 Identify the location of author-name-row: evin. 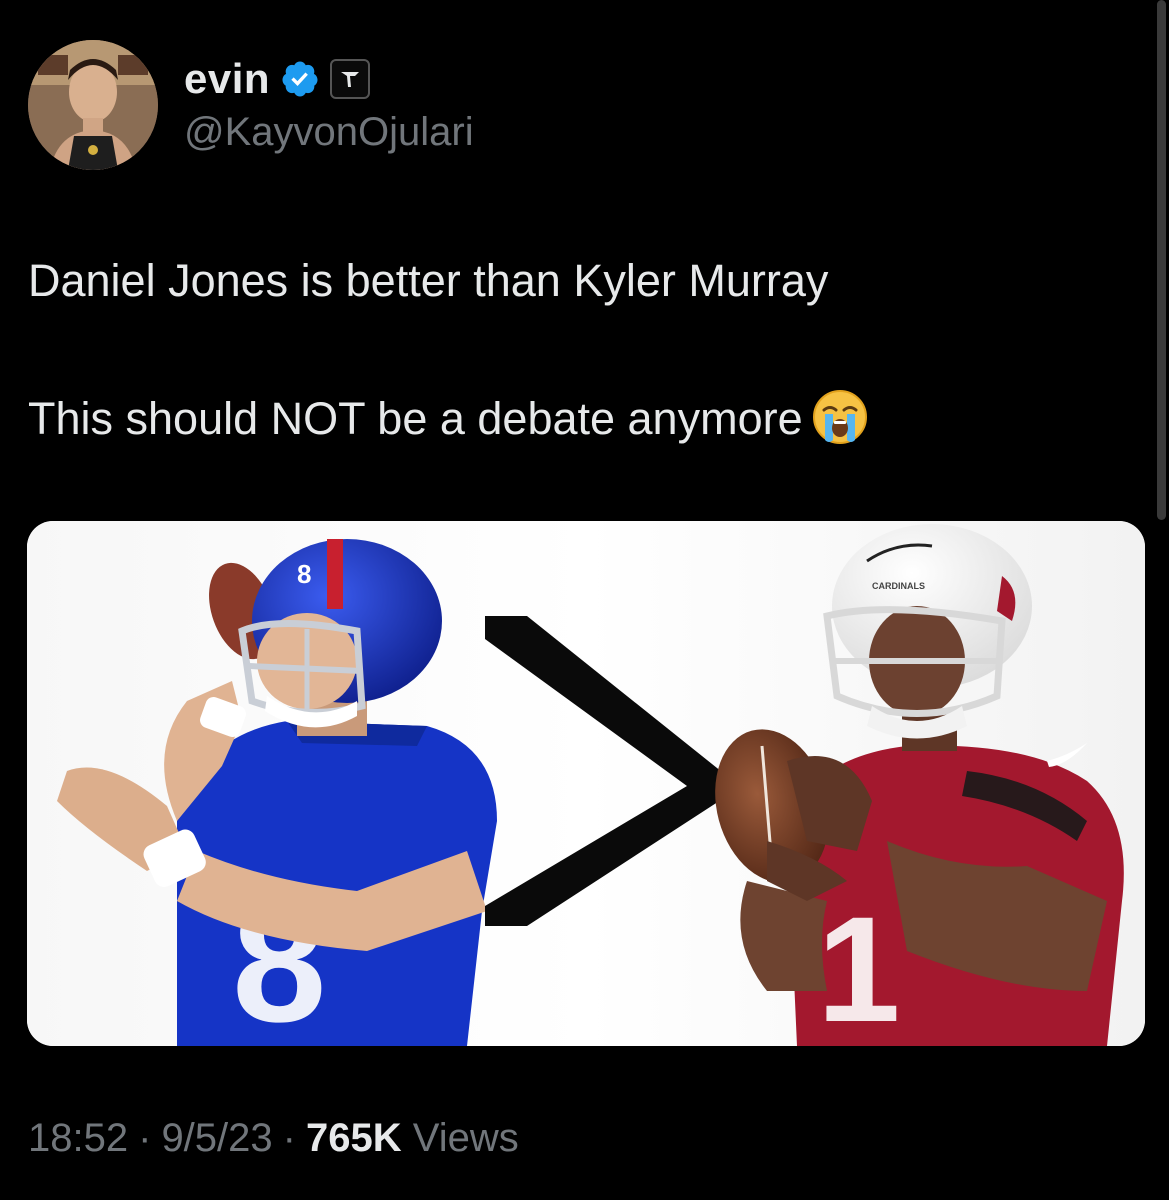
(277, 79).